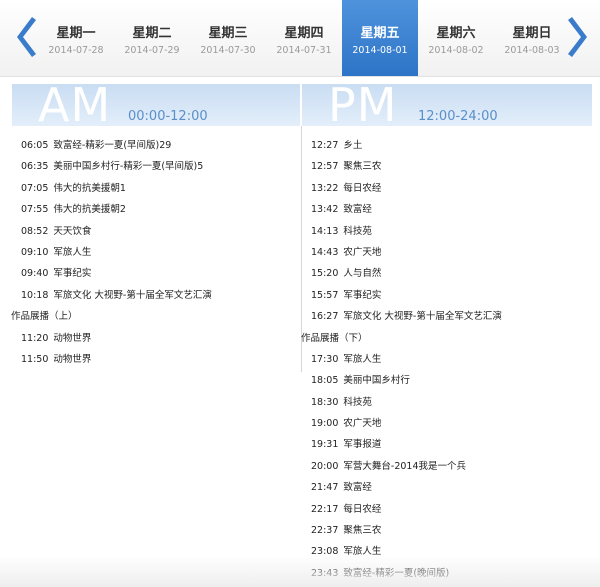  I want to click on program-time: 22:37, so click(325, 531).